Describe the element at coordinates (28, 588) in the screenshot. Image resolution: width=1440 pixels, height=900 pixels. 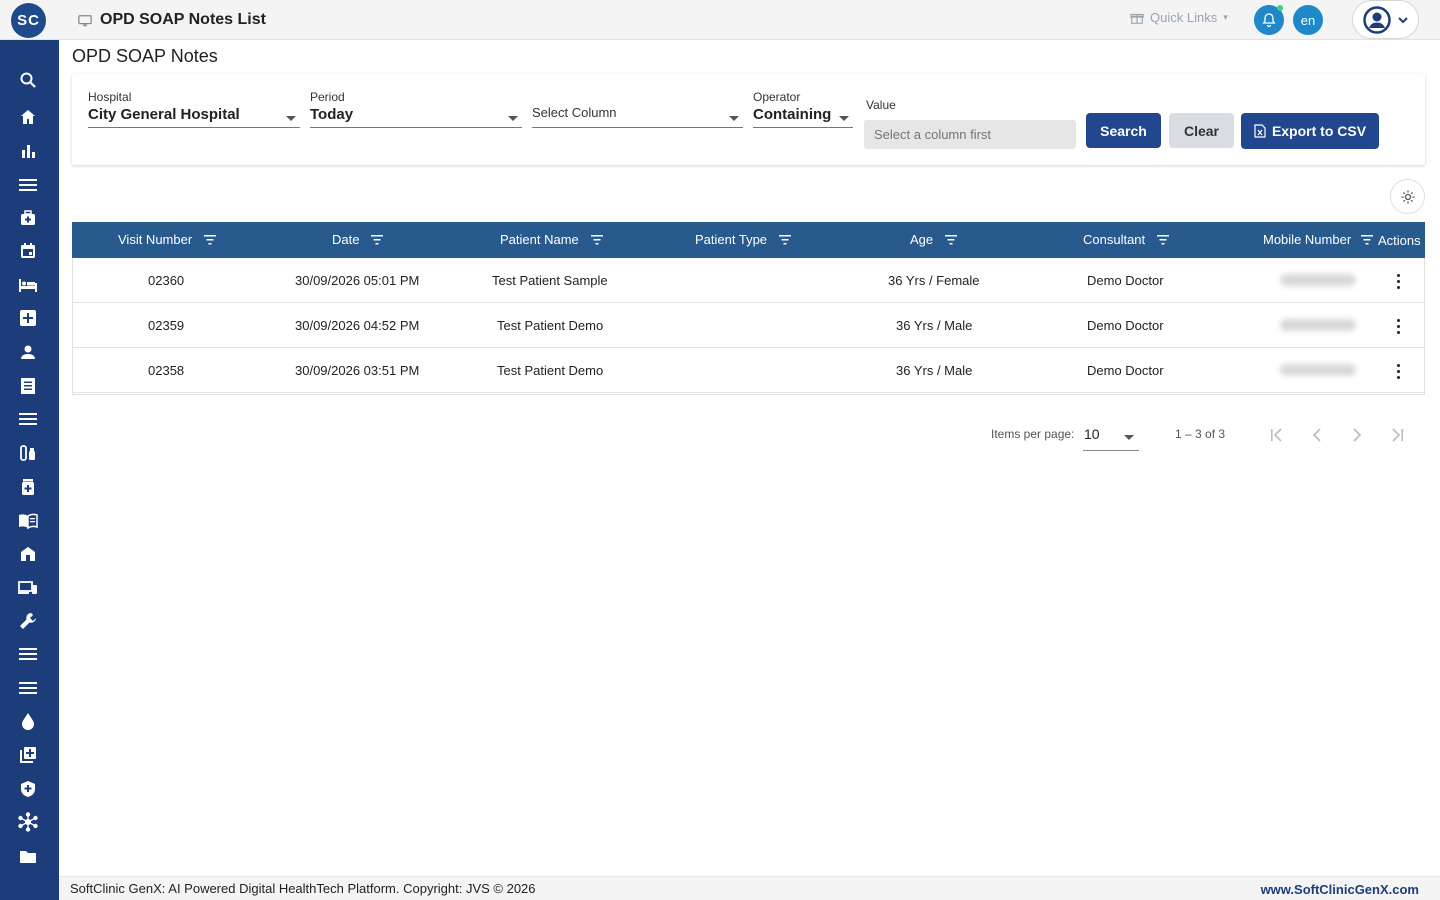
I see `devices-icon` at that location.